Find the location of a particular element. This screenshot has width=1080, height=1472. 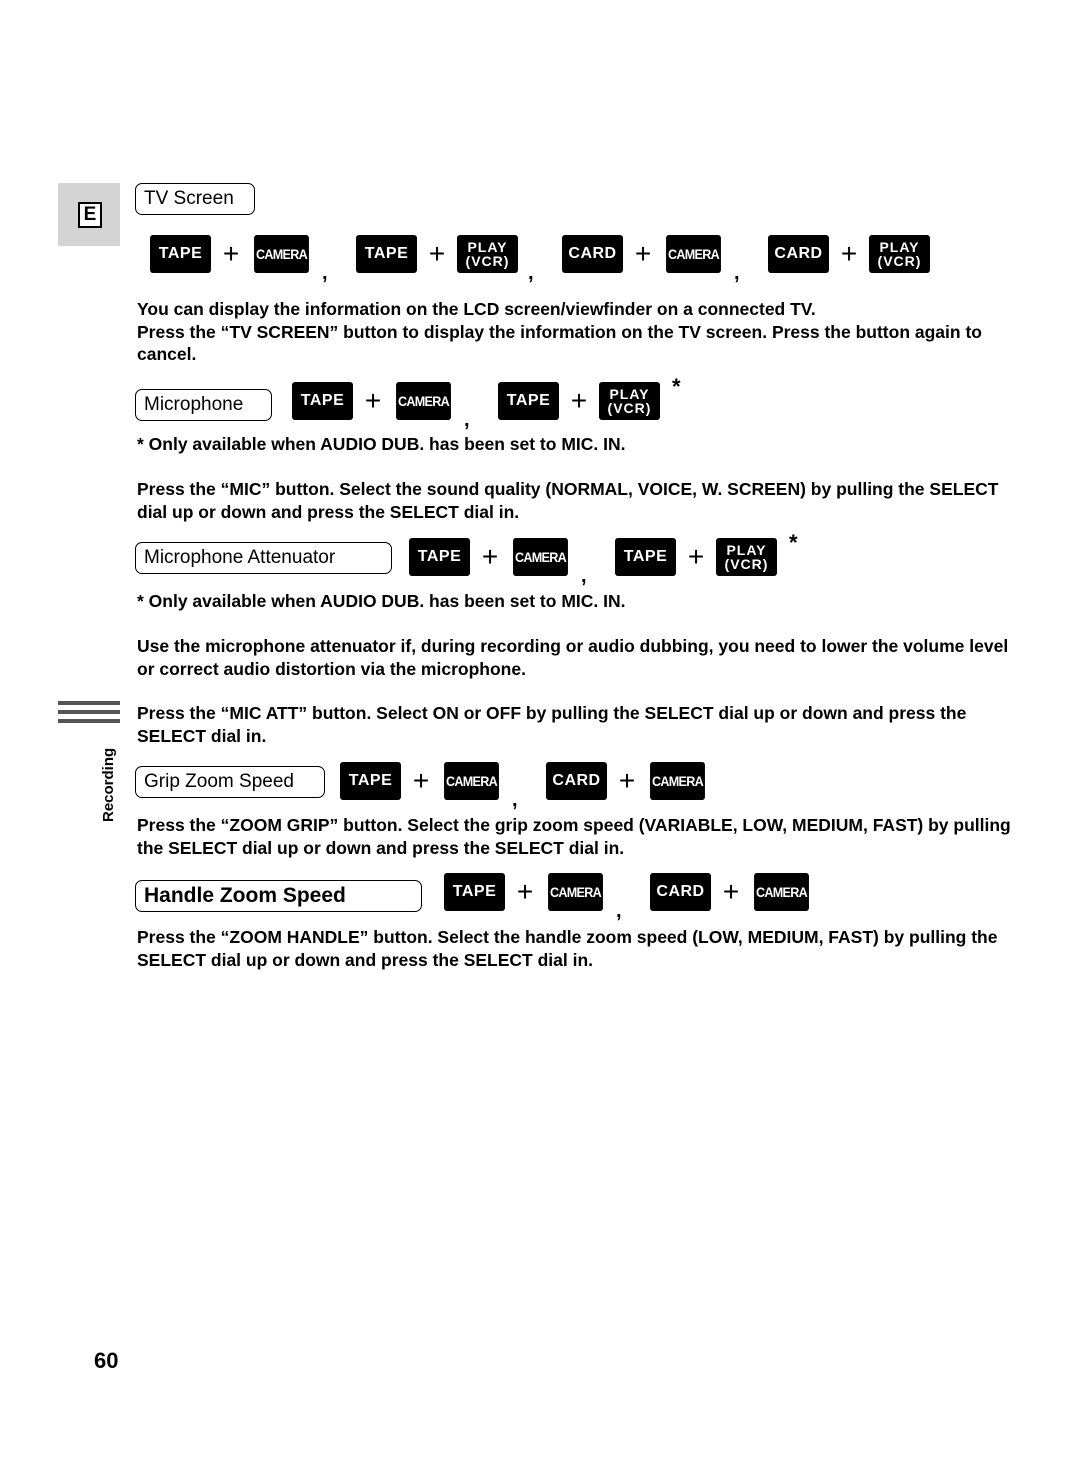

section-title-microphone-attenuator: Microphone Attenuator is located at coordinates (263, 558).